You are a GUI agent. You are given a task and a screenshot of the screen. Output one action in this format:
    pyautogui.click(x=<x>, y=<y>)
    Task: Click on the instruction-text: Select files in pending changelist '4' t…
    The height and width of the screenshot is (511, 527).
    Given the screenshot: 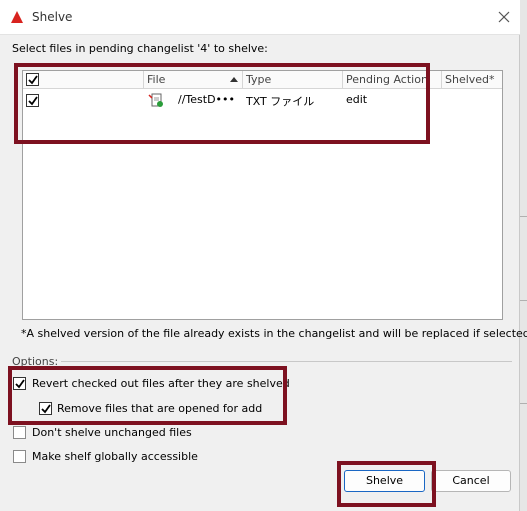 What is the action you would take?
    pyautogui.click(x=140, y=48)
    